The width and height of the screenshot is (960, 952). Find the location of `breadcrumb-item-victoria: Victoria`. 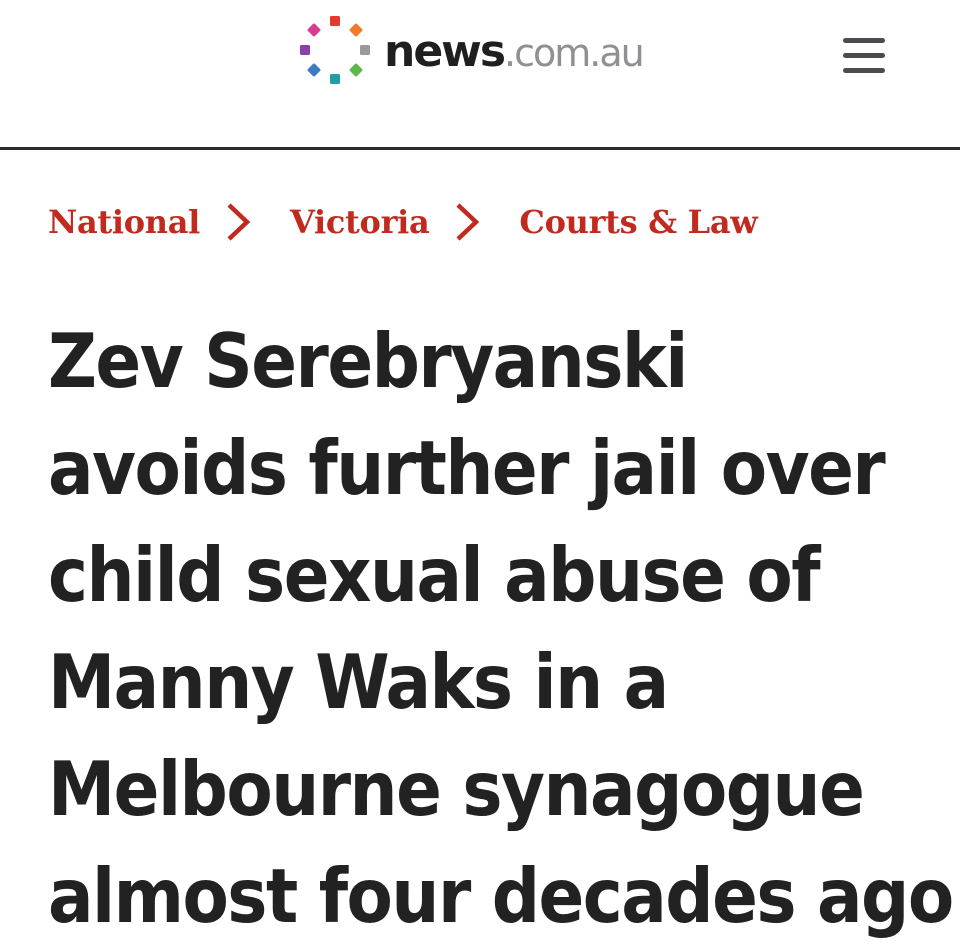

breadcrumb-item-victoria: Victoria is located at coordinates (360, 222).